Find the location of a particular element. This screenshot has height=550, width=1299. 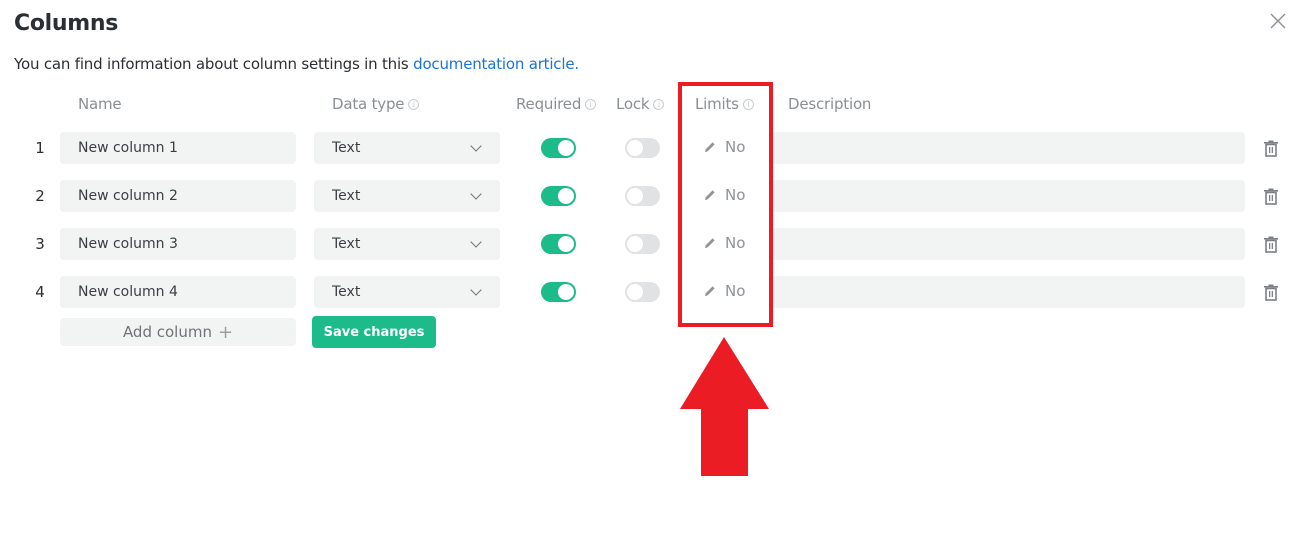

header-description: Description is located at coordinates (829, 104).